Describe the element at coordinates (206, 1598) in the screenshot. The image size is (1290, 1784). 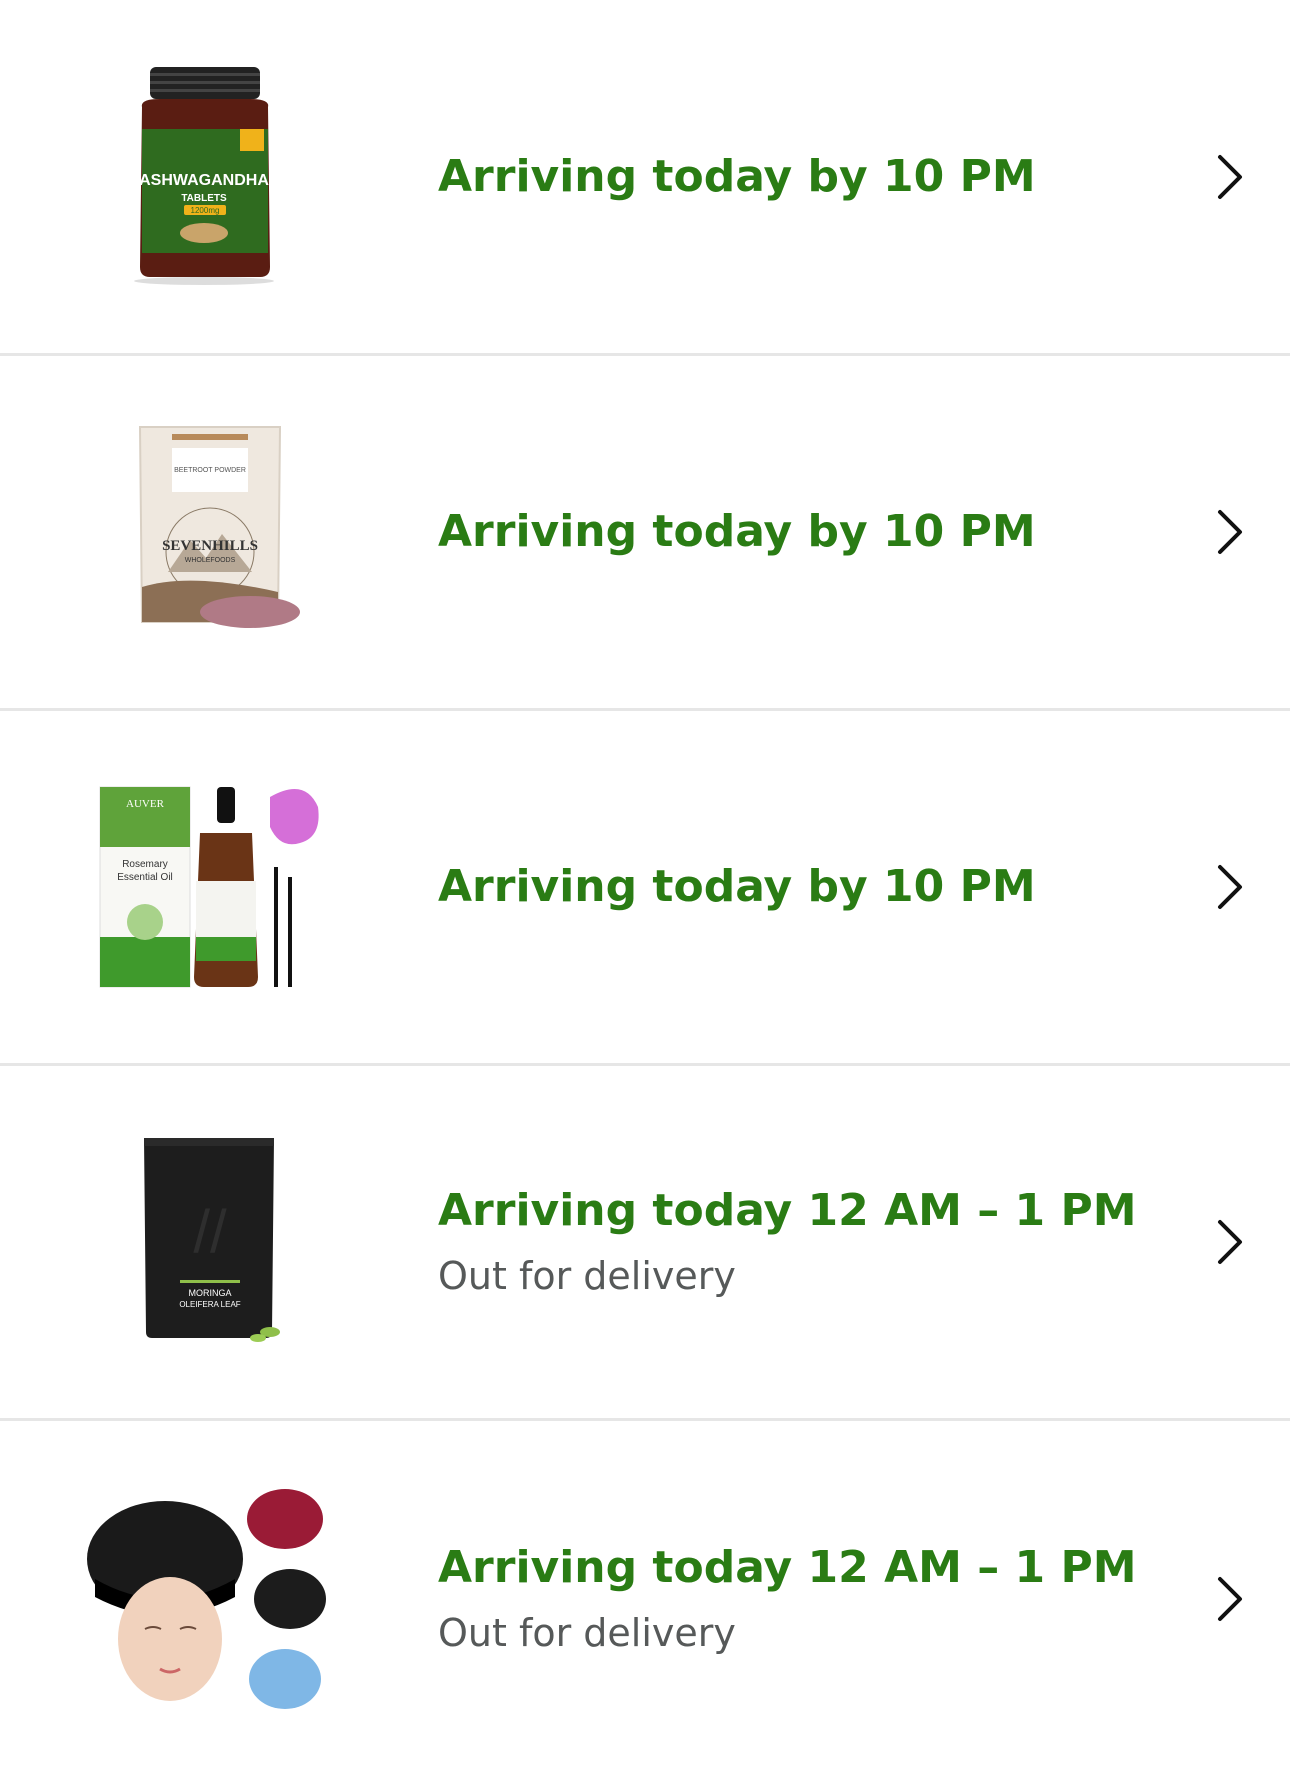
I see `satin-bonnet-image` at that location.